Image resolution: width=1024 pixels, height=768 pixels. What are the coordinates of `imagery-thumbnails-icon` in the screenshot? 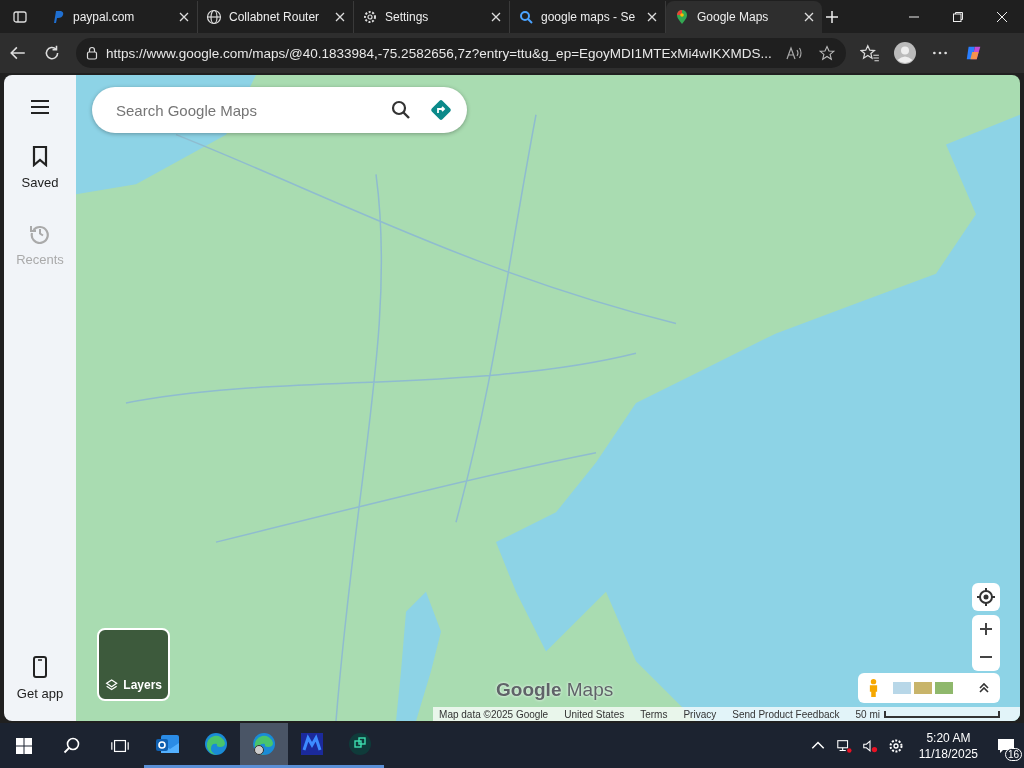 It's located at (923, 688).